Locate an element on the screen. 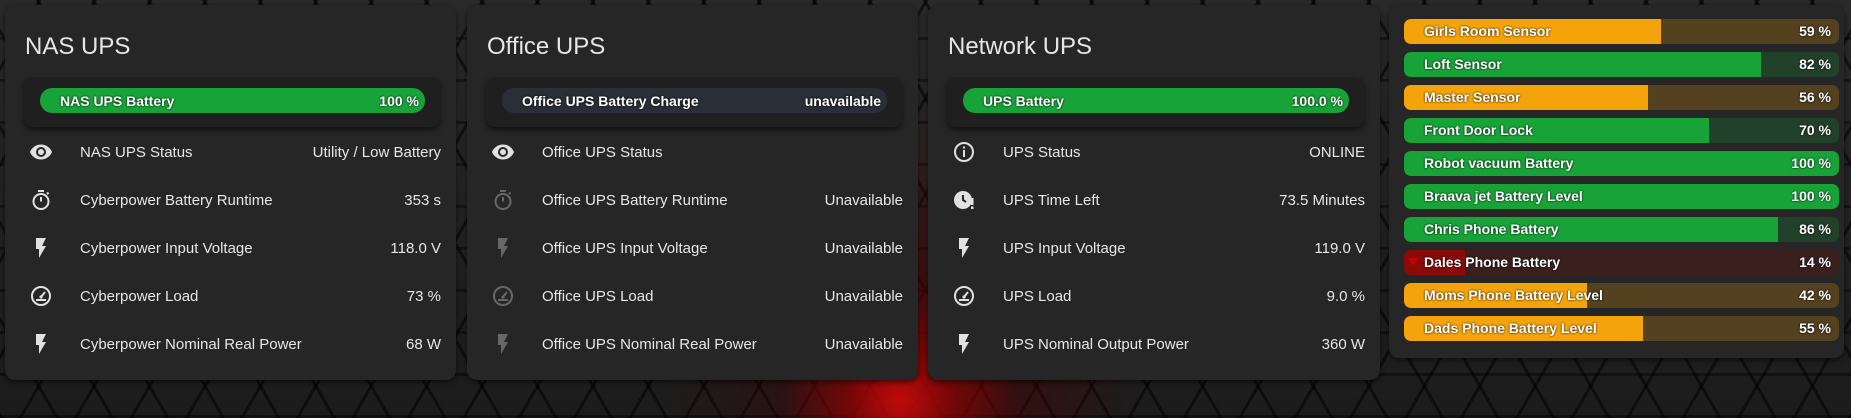  battery-value: 100 % is located at coordinates (399, 101).